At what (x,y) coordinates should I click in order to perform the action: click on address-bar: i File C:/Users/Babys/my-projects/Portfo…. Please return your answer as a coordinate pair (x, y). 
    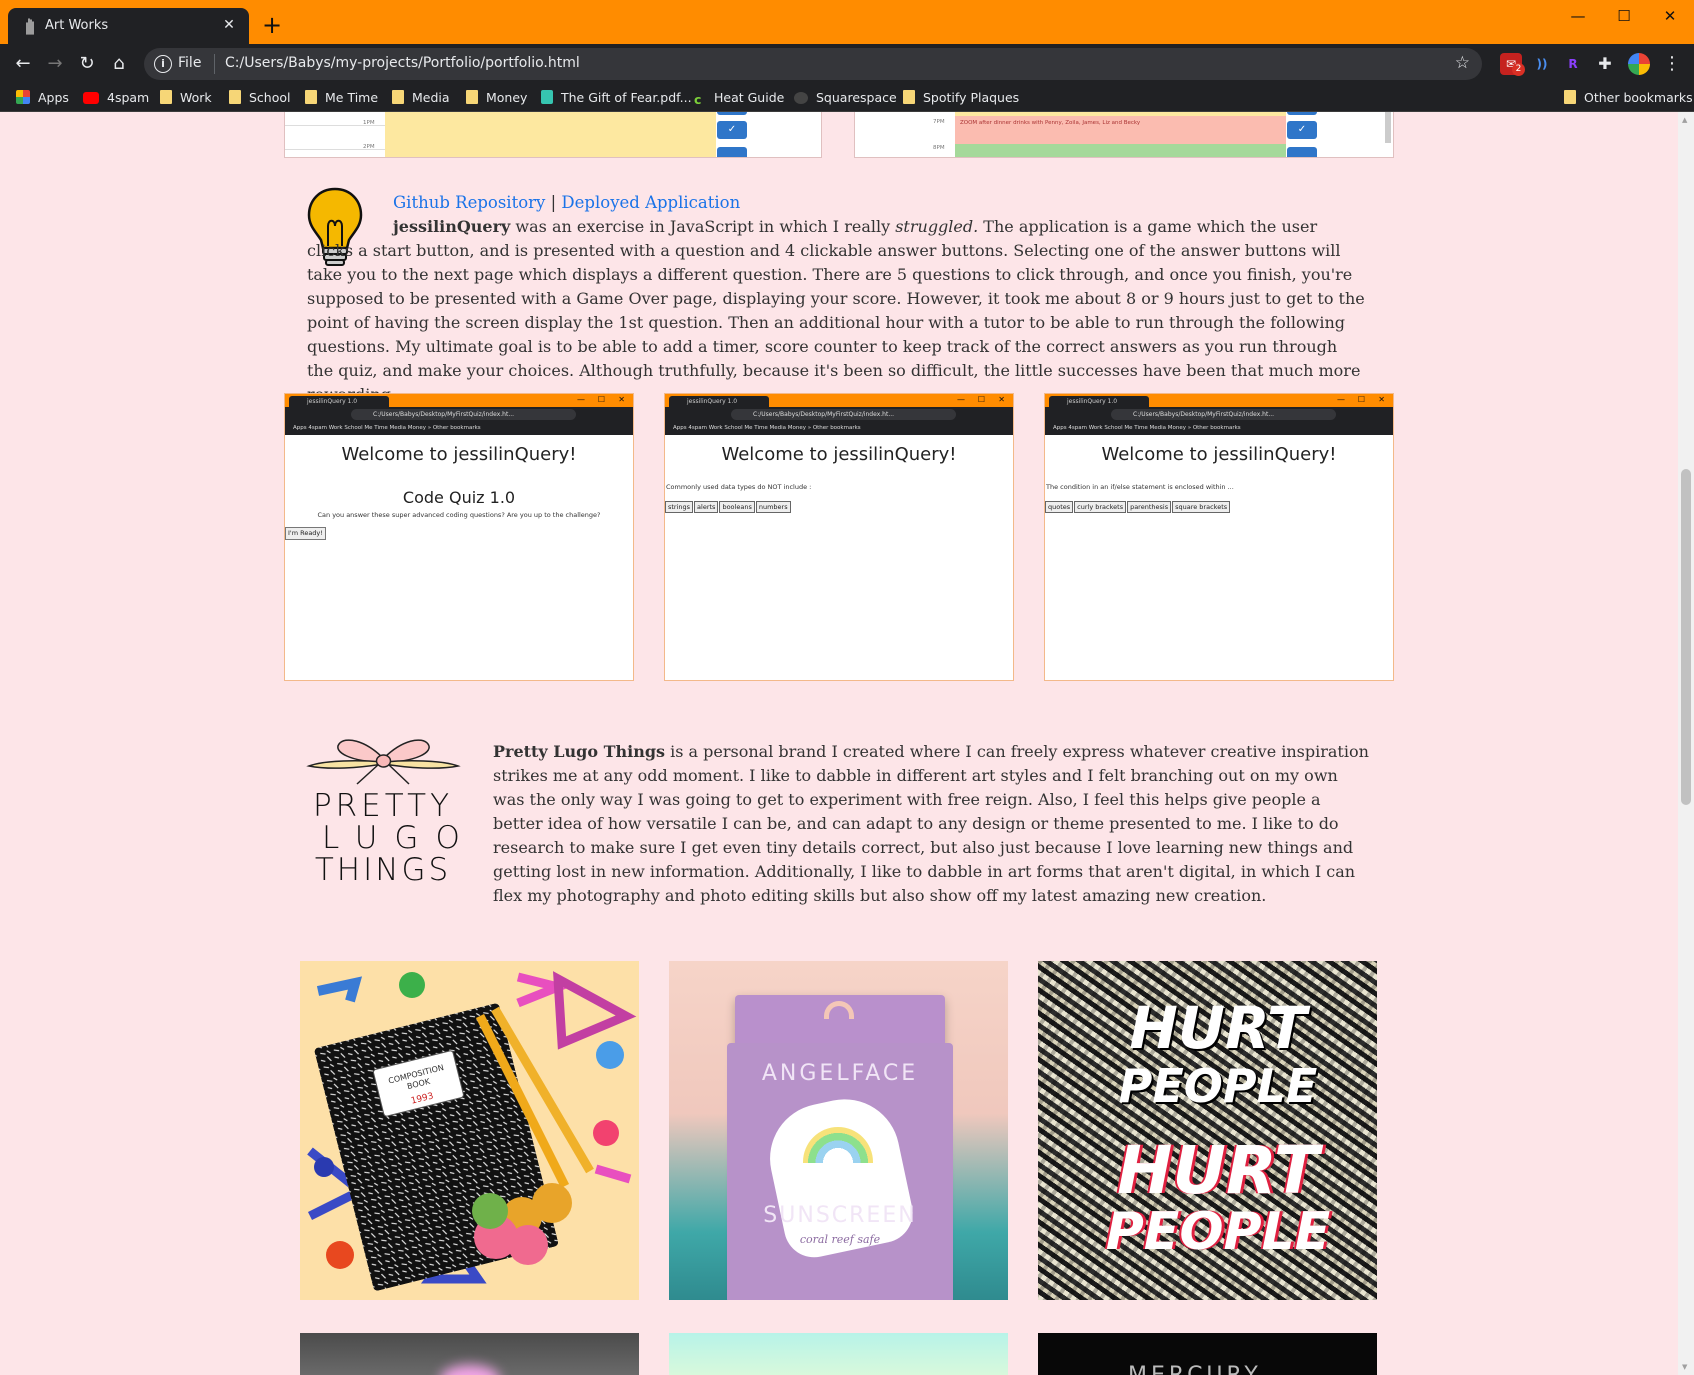
    Looking at the image, I should click on (813, 64).